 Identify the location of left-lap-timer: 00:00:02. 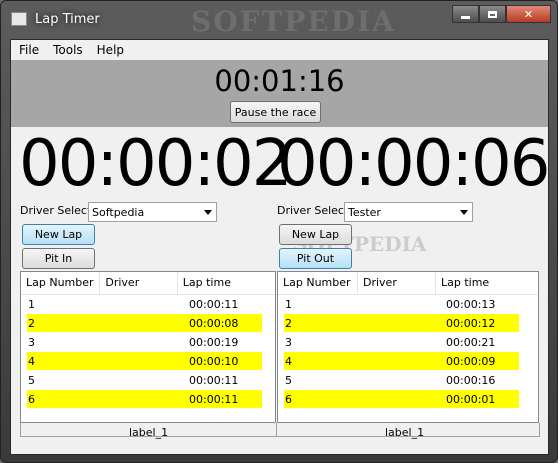
(155, 164).